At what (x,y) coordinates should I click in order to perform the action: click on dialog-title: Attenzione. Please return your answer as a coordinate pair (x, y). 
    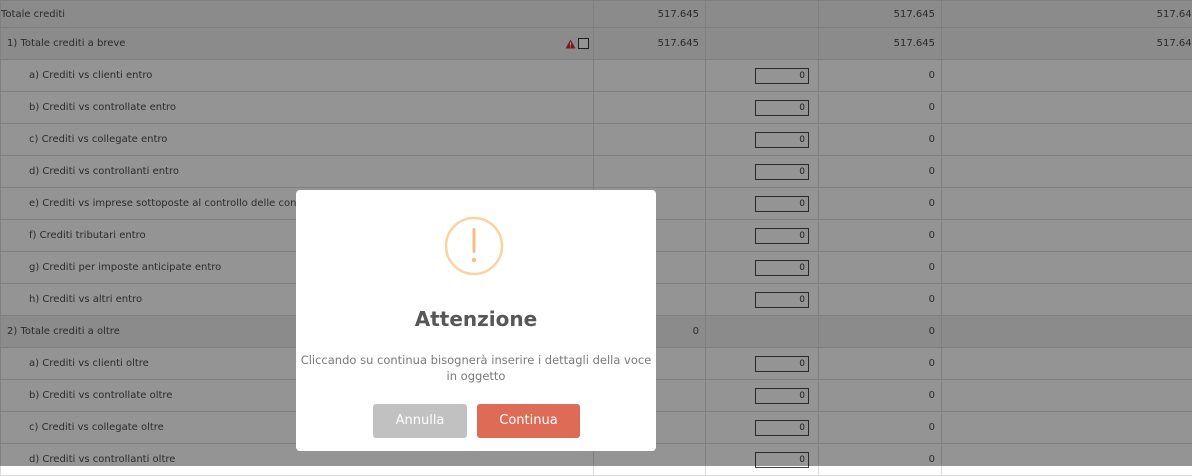
    Looking at the image, I should click on (476, 319).